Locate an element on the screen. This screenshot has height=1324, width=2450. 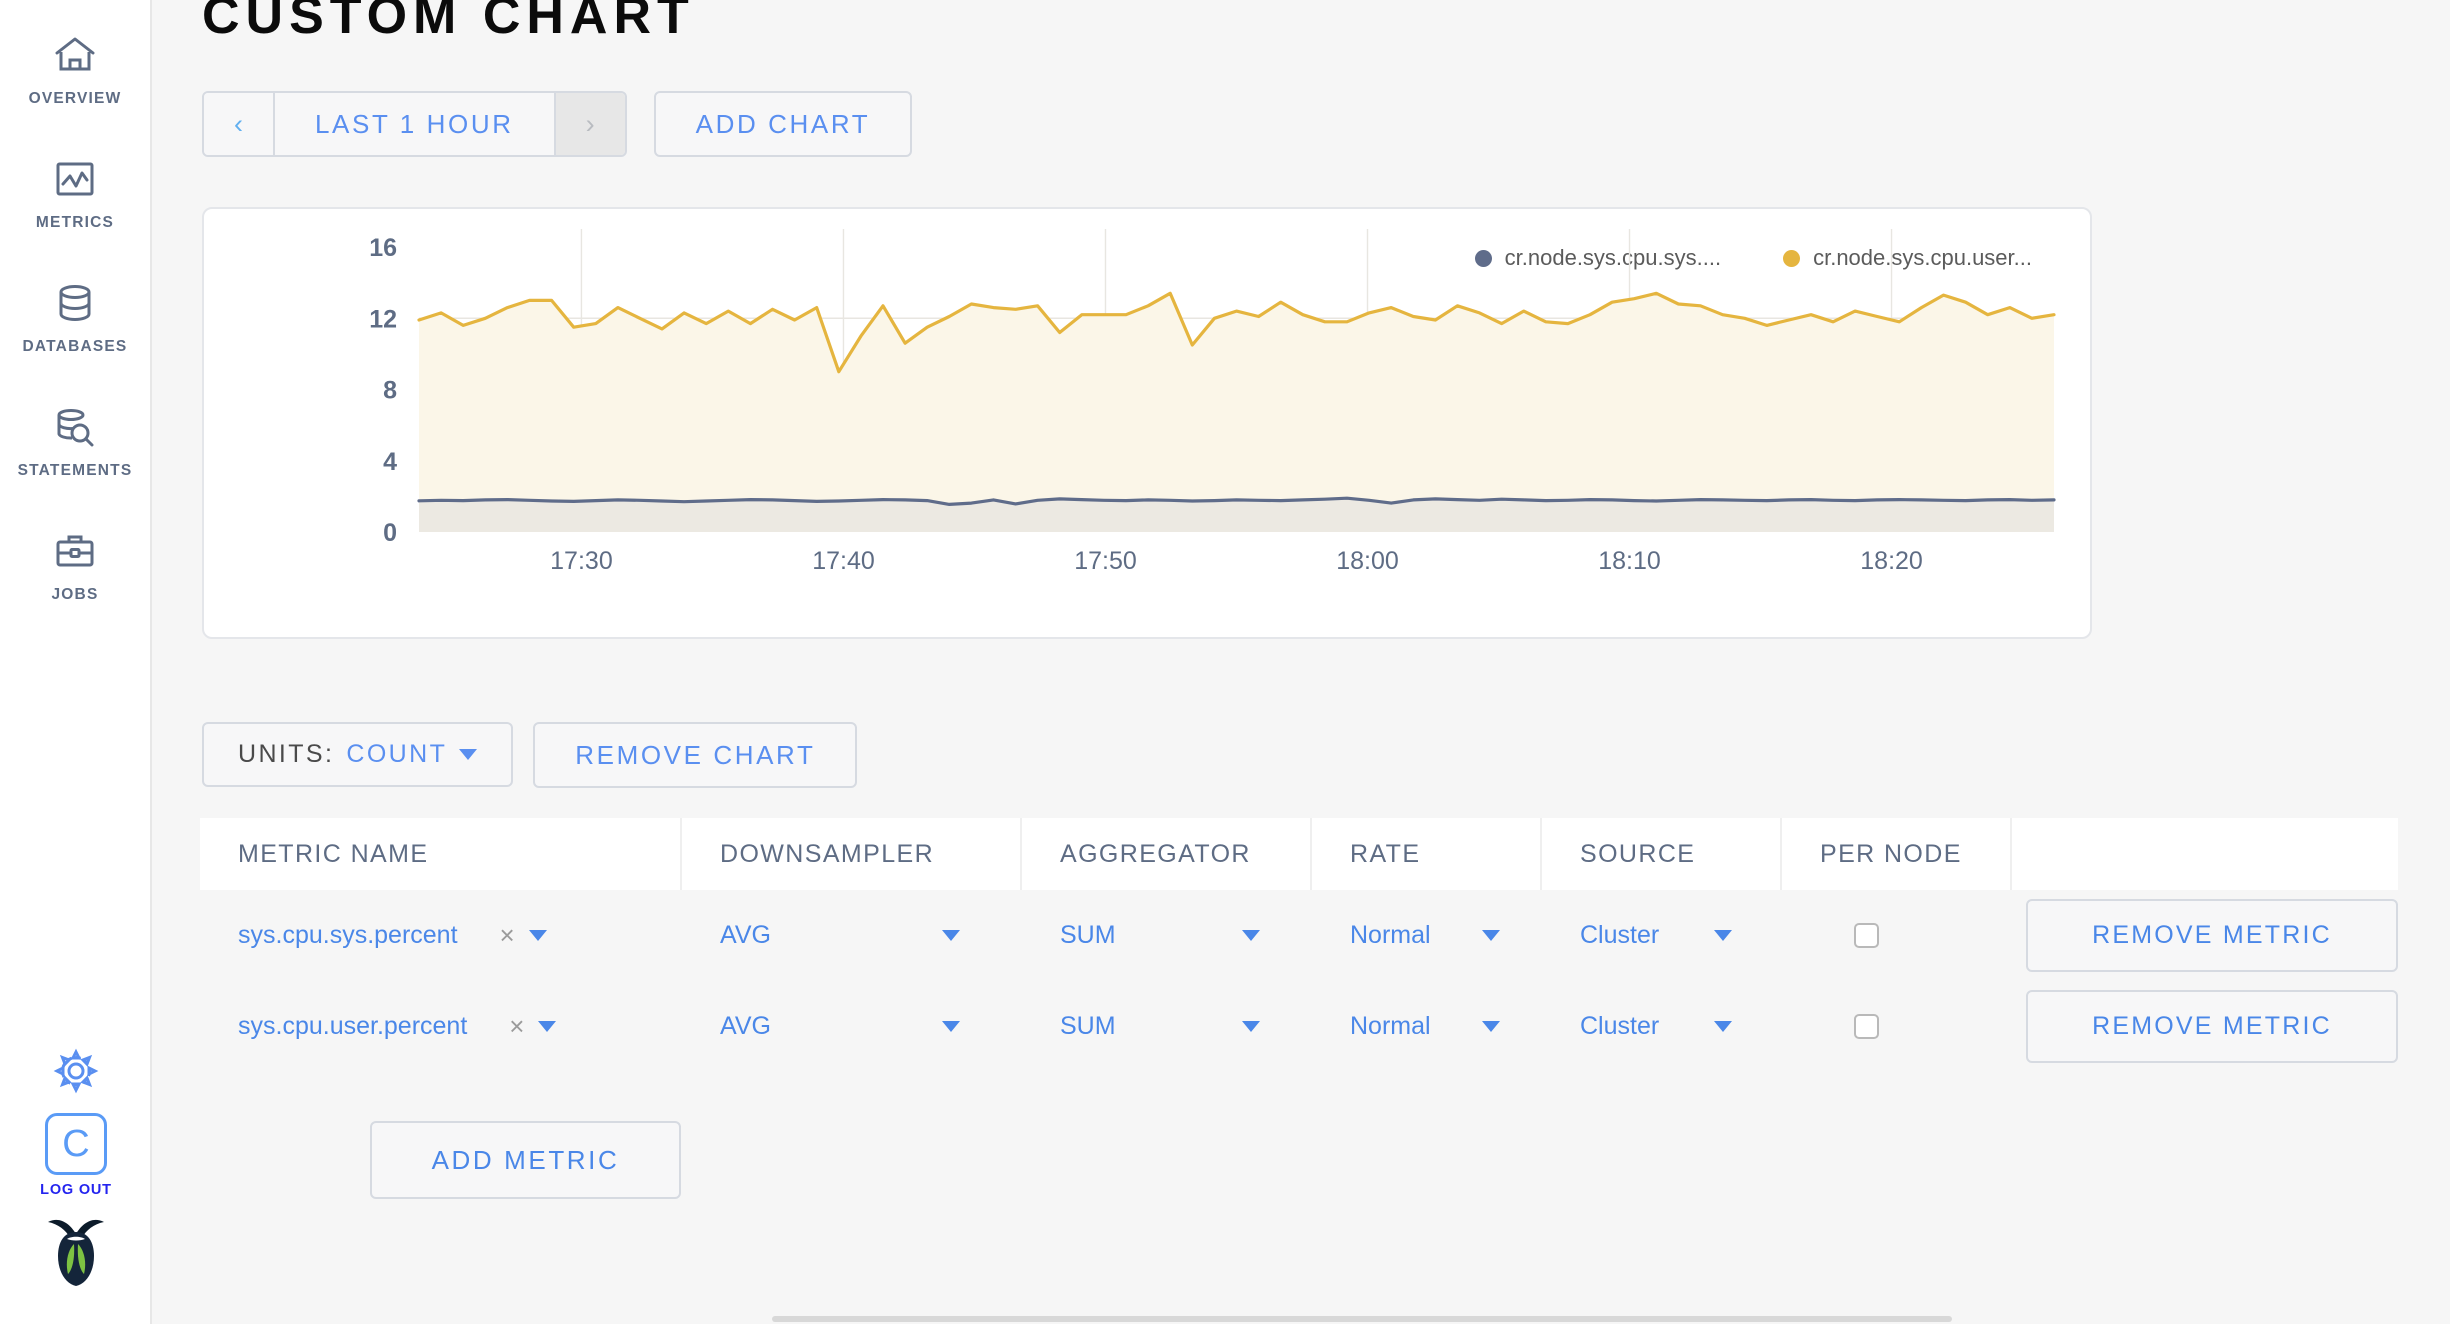
sidebar-item-label: Statements is located at coordinates (75, 470).